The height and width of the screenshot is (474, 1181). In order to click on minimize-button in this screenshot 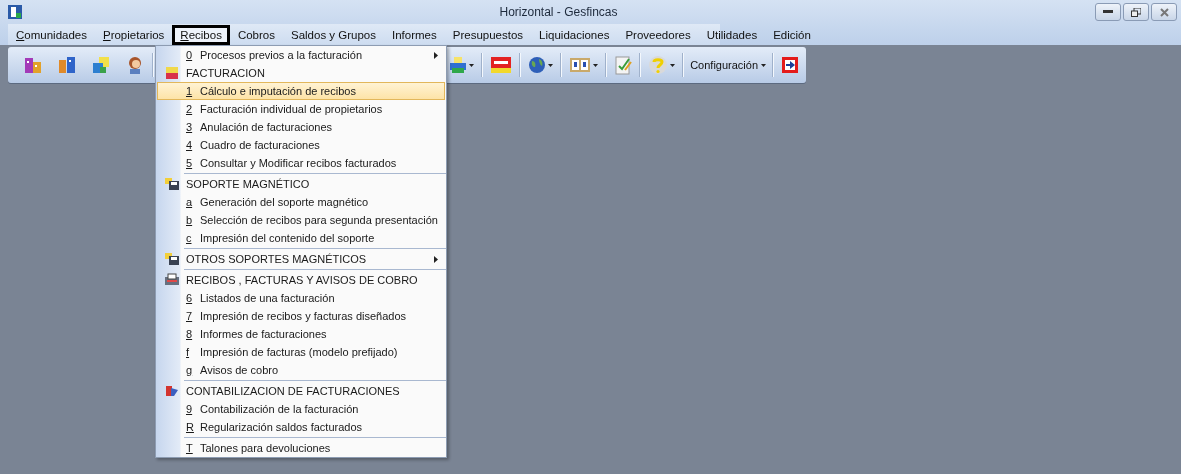, I will do `click(1108, 12)`.